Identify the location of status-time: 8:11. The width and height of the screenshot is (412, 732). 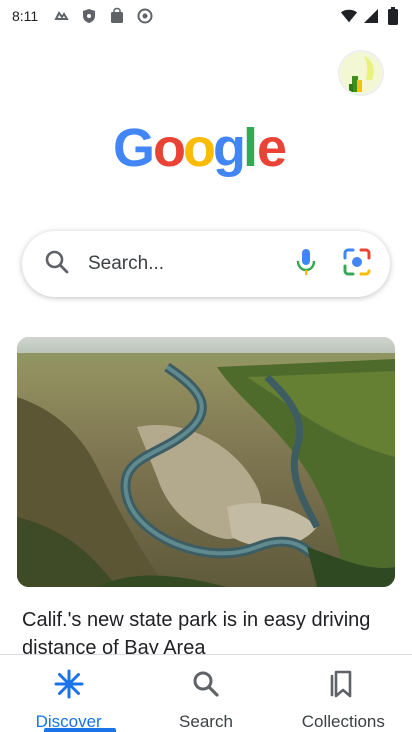
(25, 16).